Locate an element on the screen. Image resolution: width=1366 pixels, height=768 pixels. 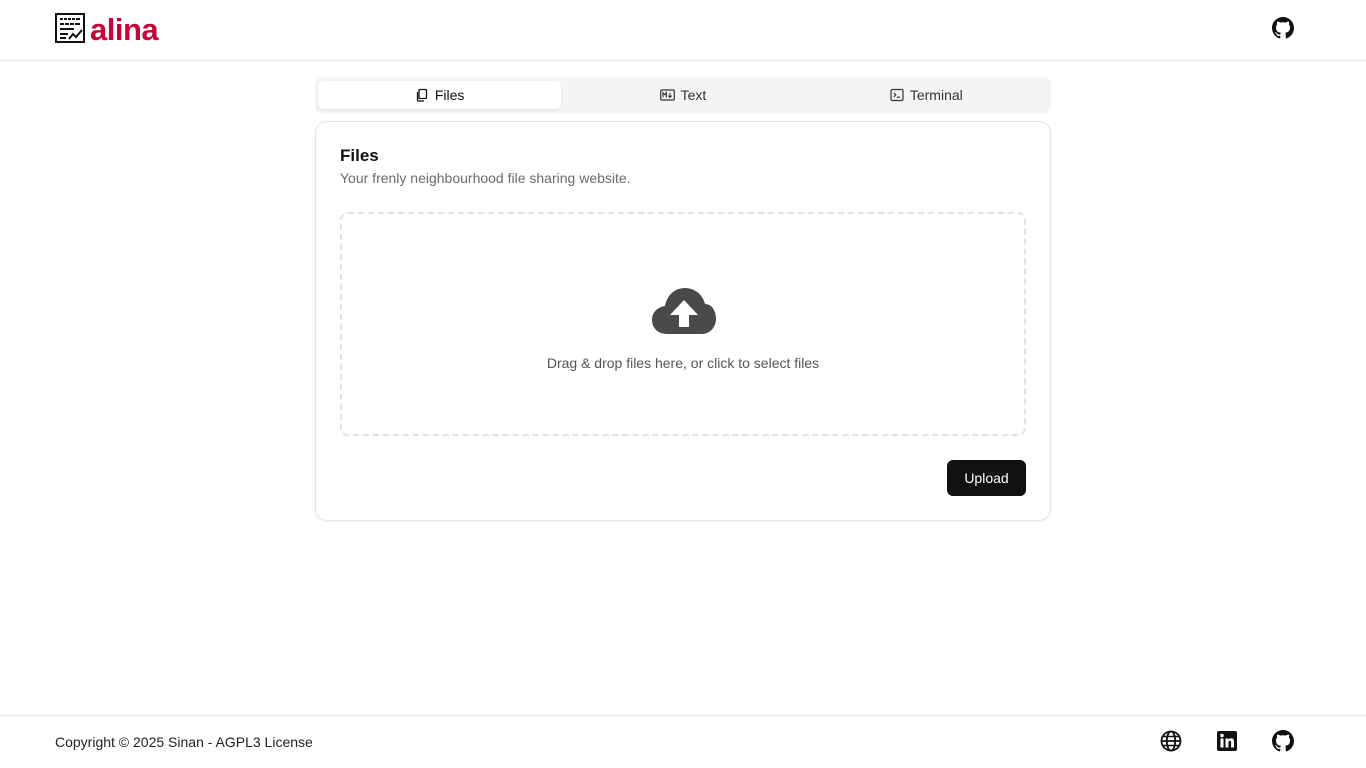
tab-list: Files Text Terminal is located at coordinates (683, 95).